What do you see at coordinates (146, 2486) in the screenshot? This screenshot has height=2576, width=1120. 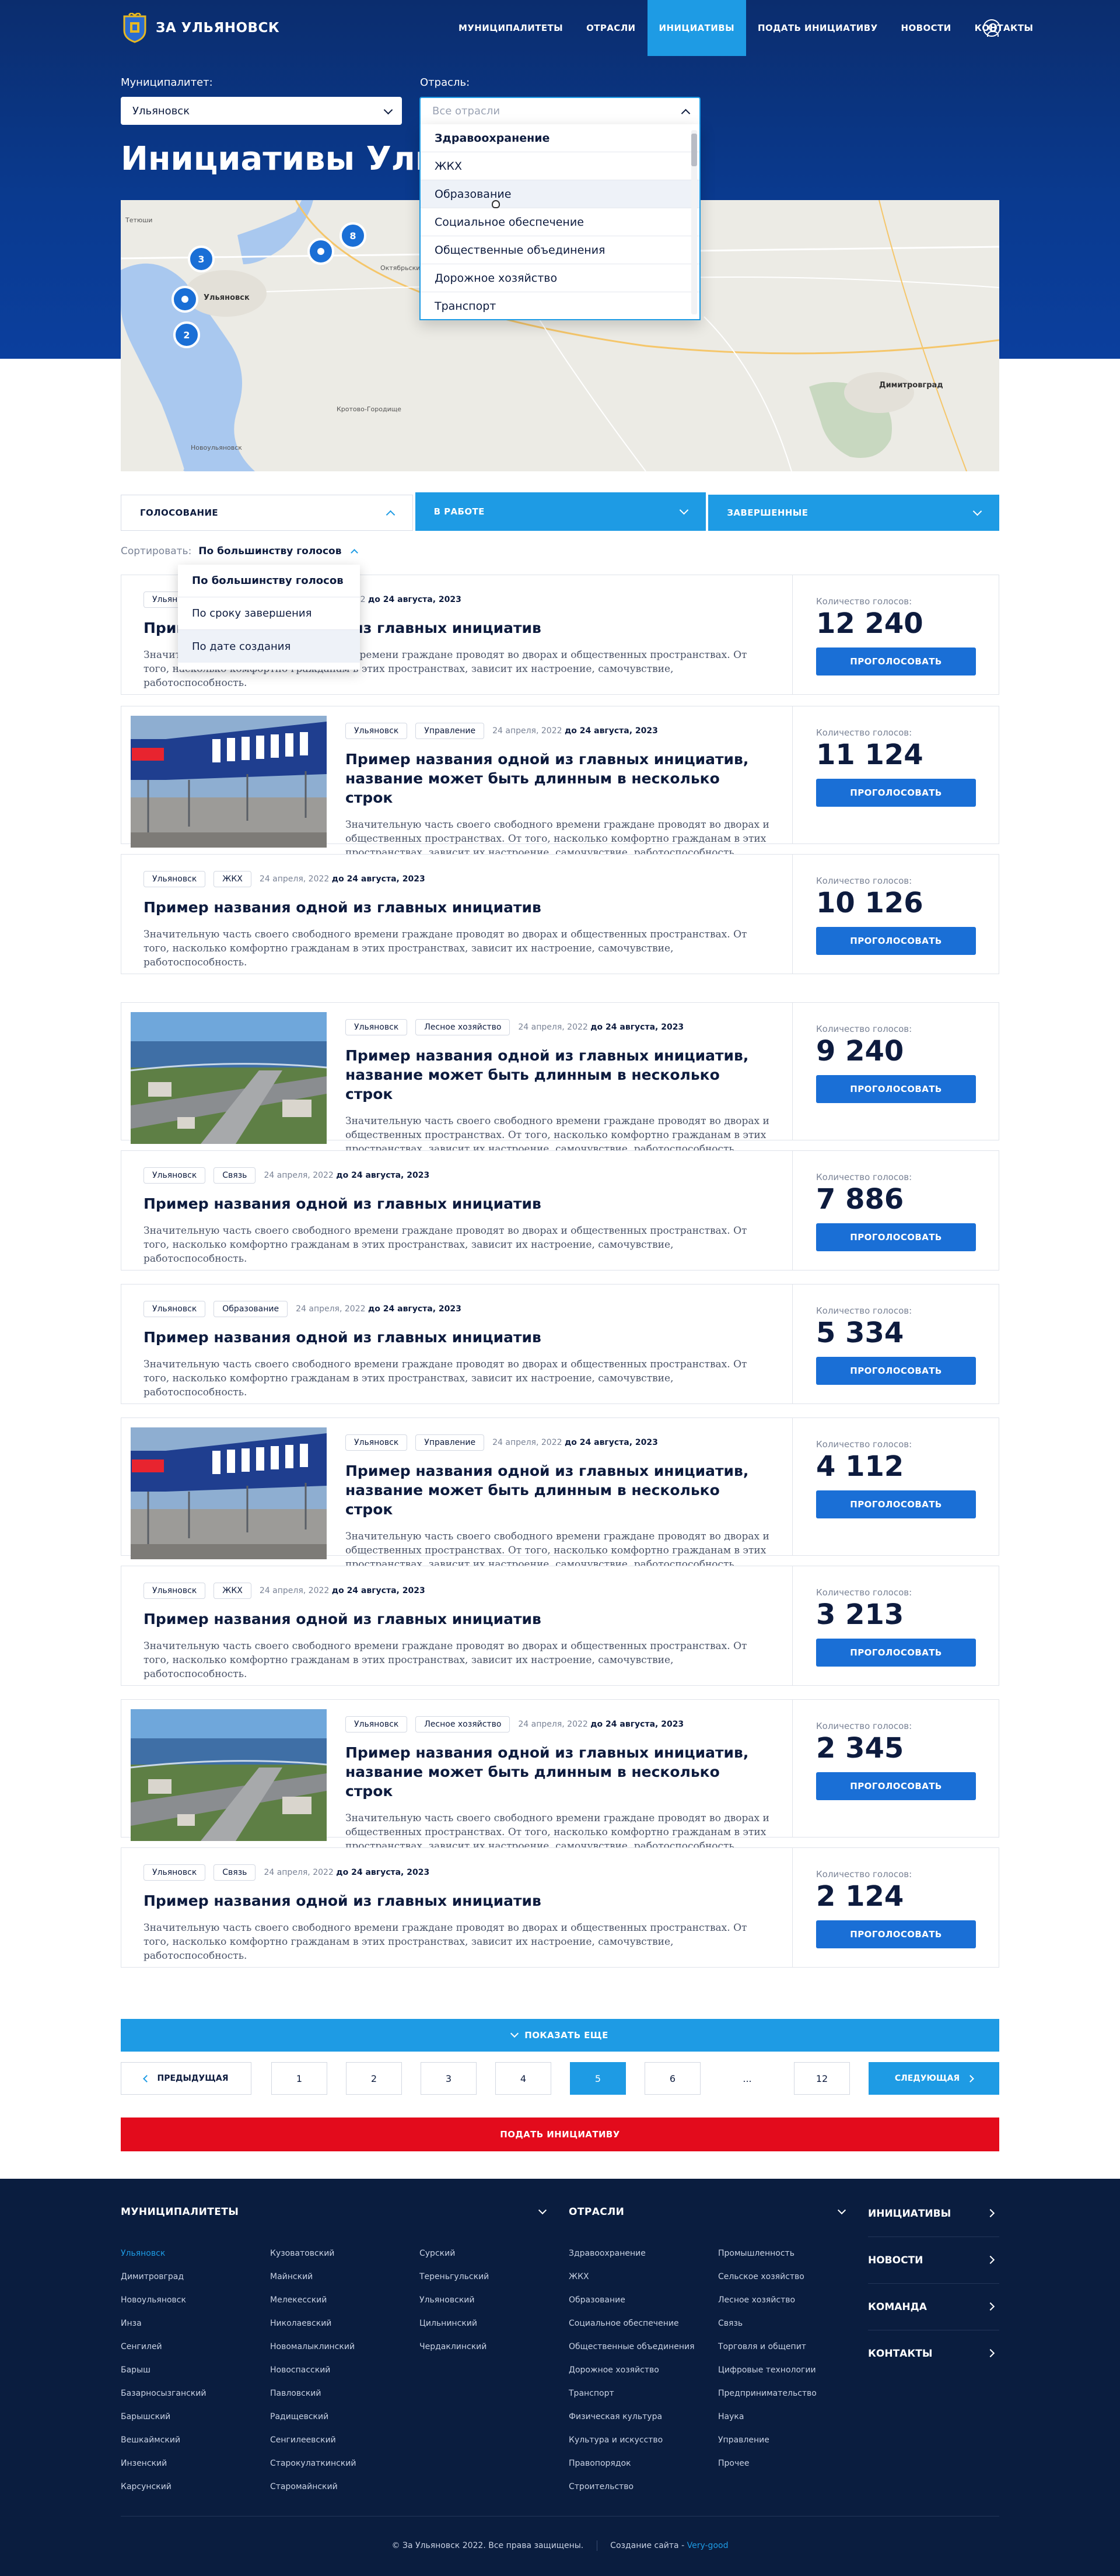 I see `footer-link: Карсунский` at bounding box center [146, 2486].